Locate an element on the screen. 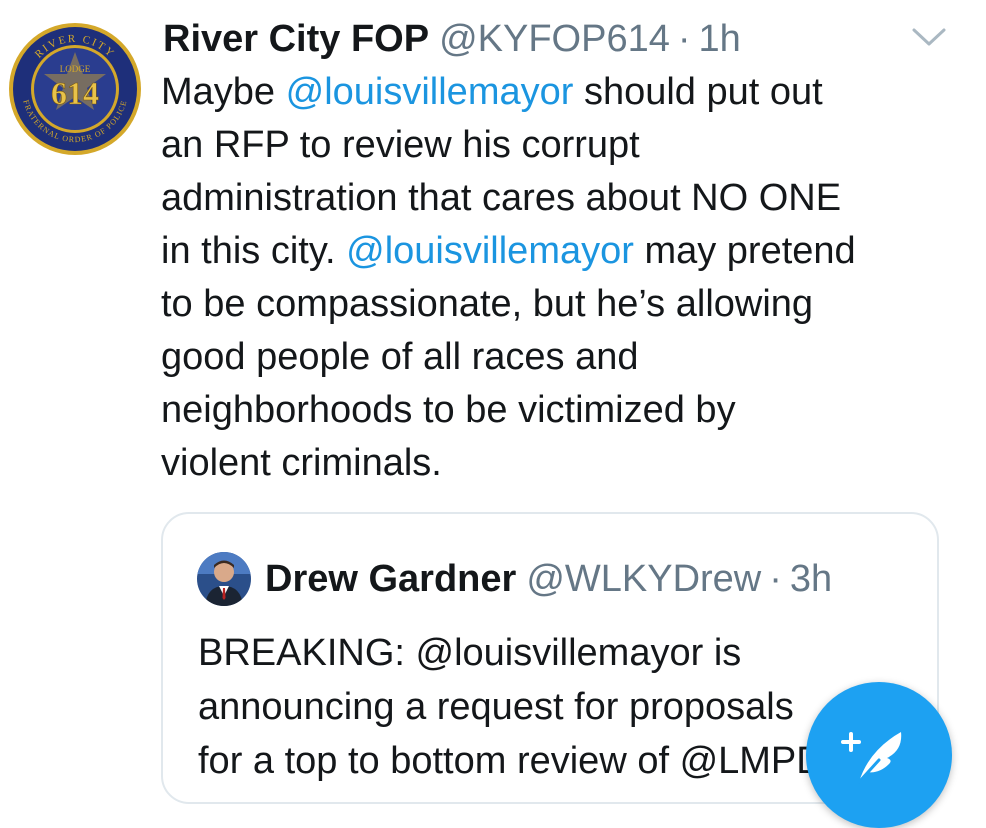 The height and width of the screenshot is (828, 986). quoted-tweet-header: Drew Gardner @WLKYDrew · 3h is located at coordinates (548, 579).